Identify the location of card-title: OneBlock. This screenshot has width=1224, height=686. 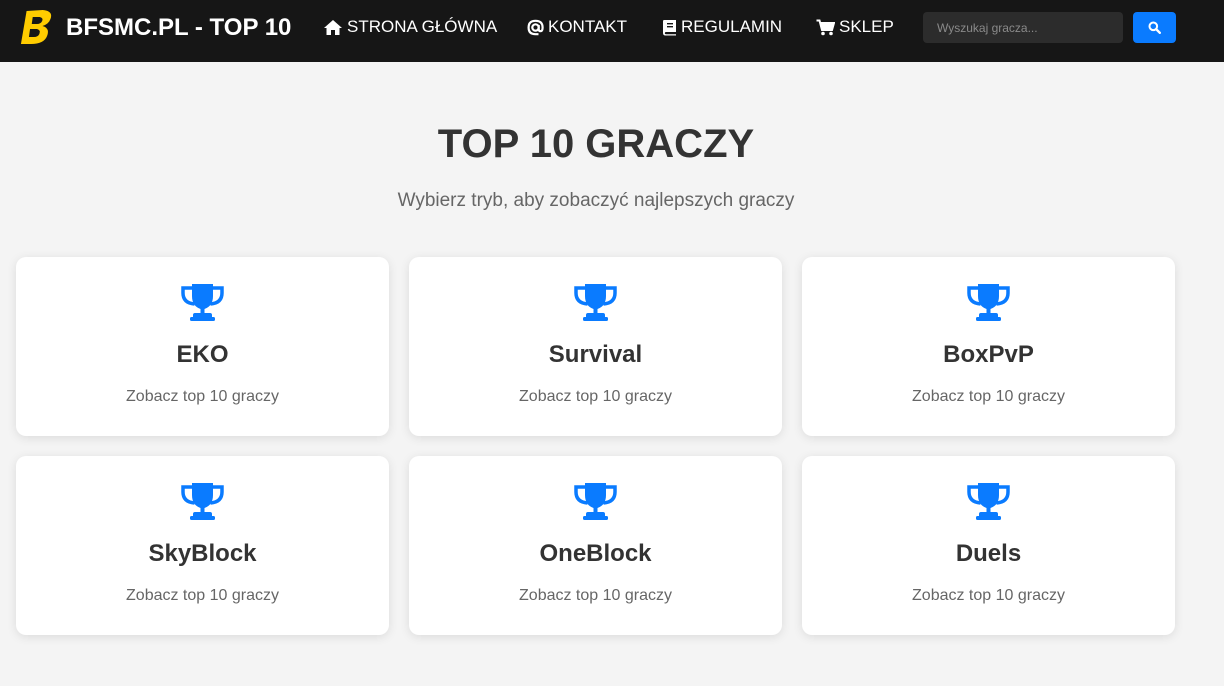
(595, 553).